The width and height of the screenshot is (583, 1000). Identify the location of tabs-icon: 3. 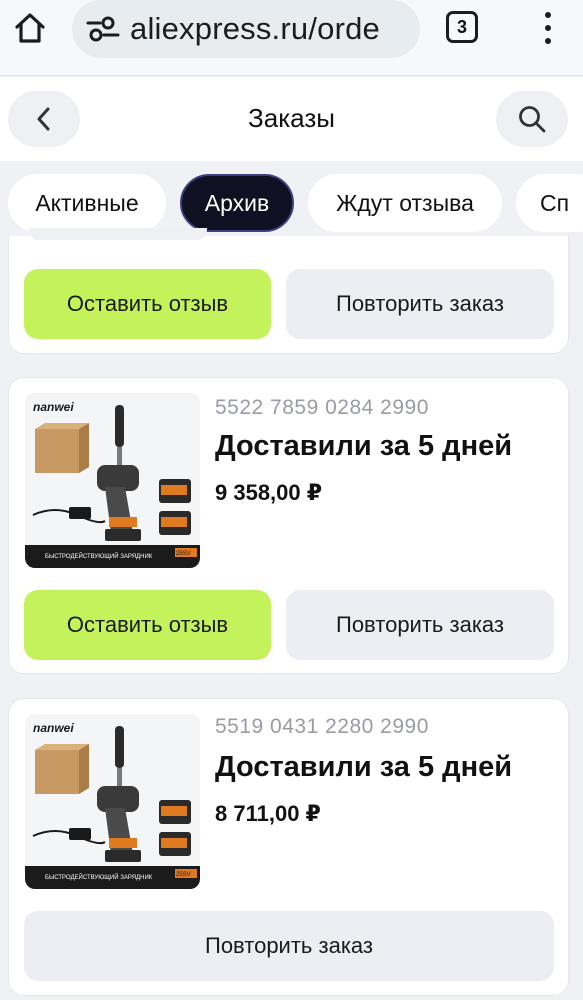
(462, 27).